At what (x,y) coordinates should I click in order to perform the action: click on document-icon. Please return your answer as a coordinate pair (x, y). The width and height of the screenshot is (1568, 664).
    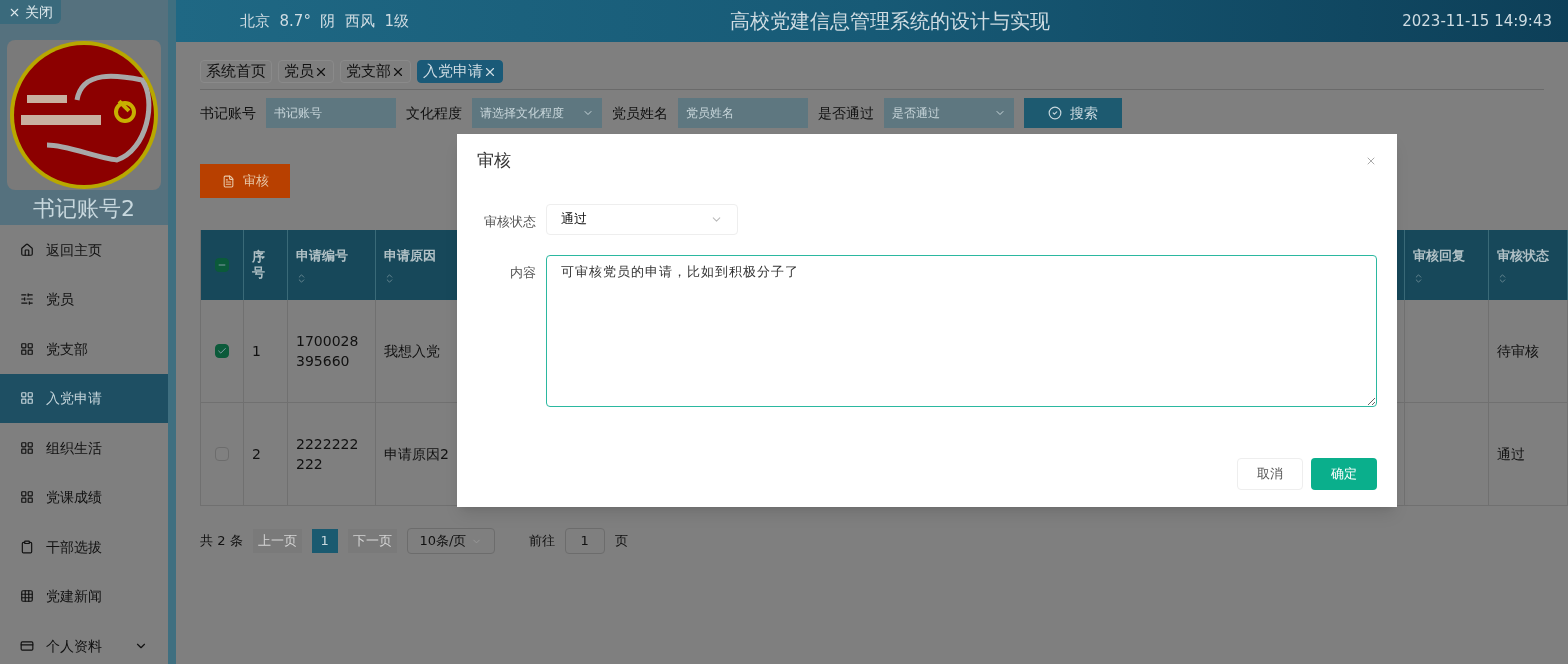
    Looking at the image, I should click on (228, 181).